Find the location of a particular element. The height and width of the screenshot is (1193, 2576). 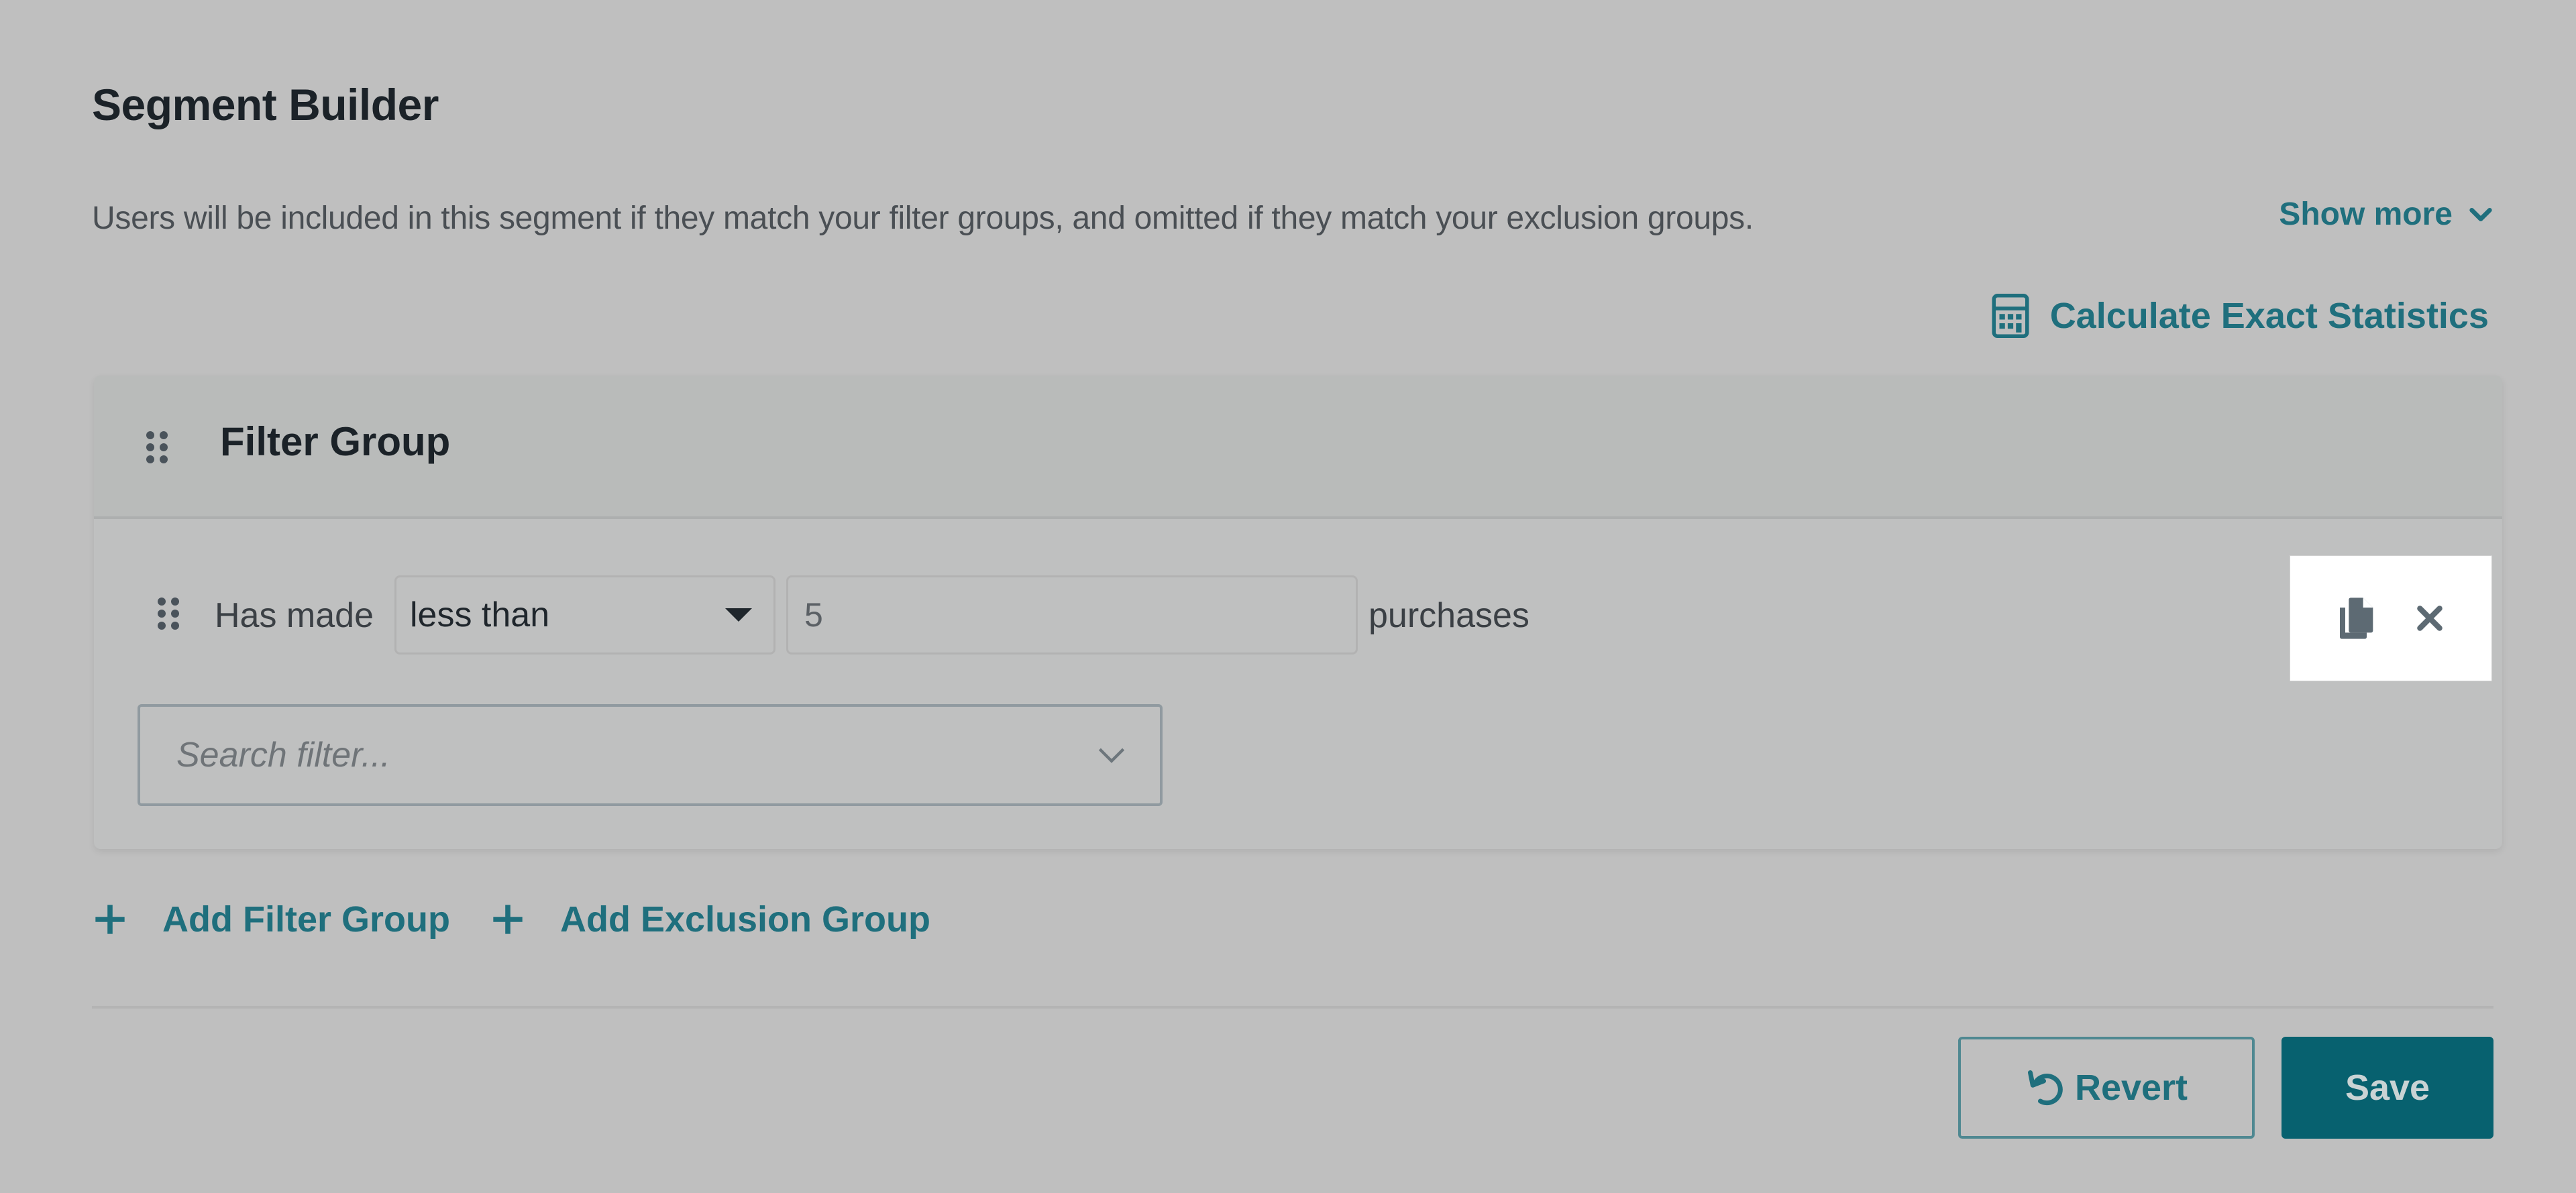

show-more-label: Show more is located at coordinates (2366, 214).